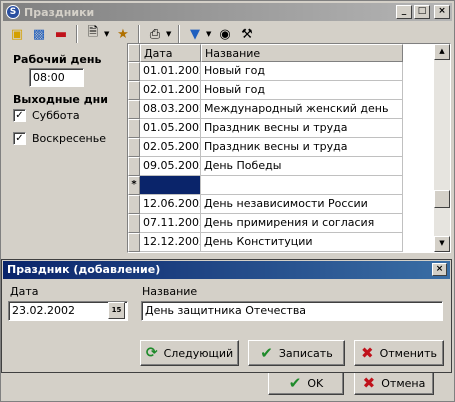 The image size is (455, 402). Describe the element at coordinates (93, 34) in the screenshot. I see `document-icon: 🗎` at that location.